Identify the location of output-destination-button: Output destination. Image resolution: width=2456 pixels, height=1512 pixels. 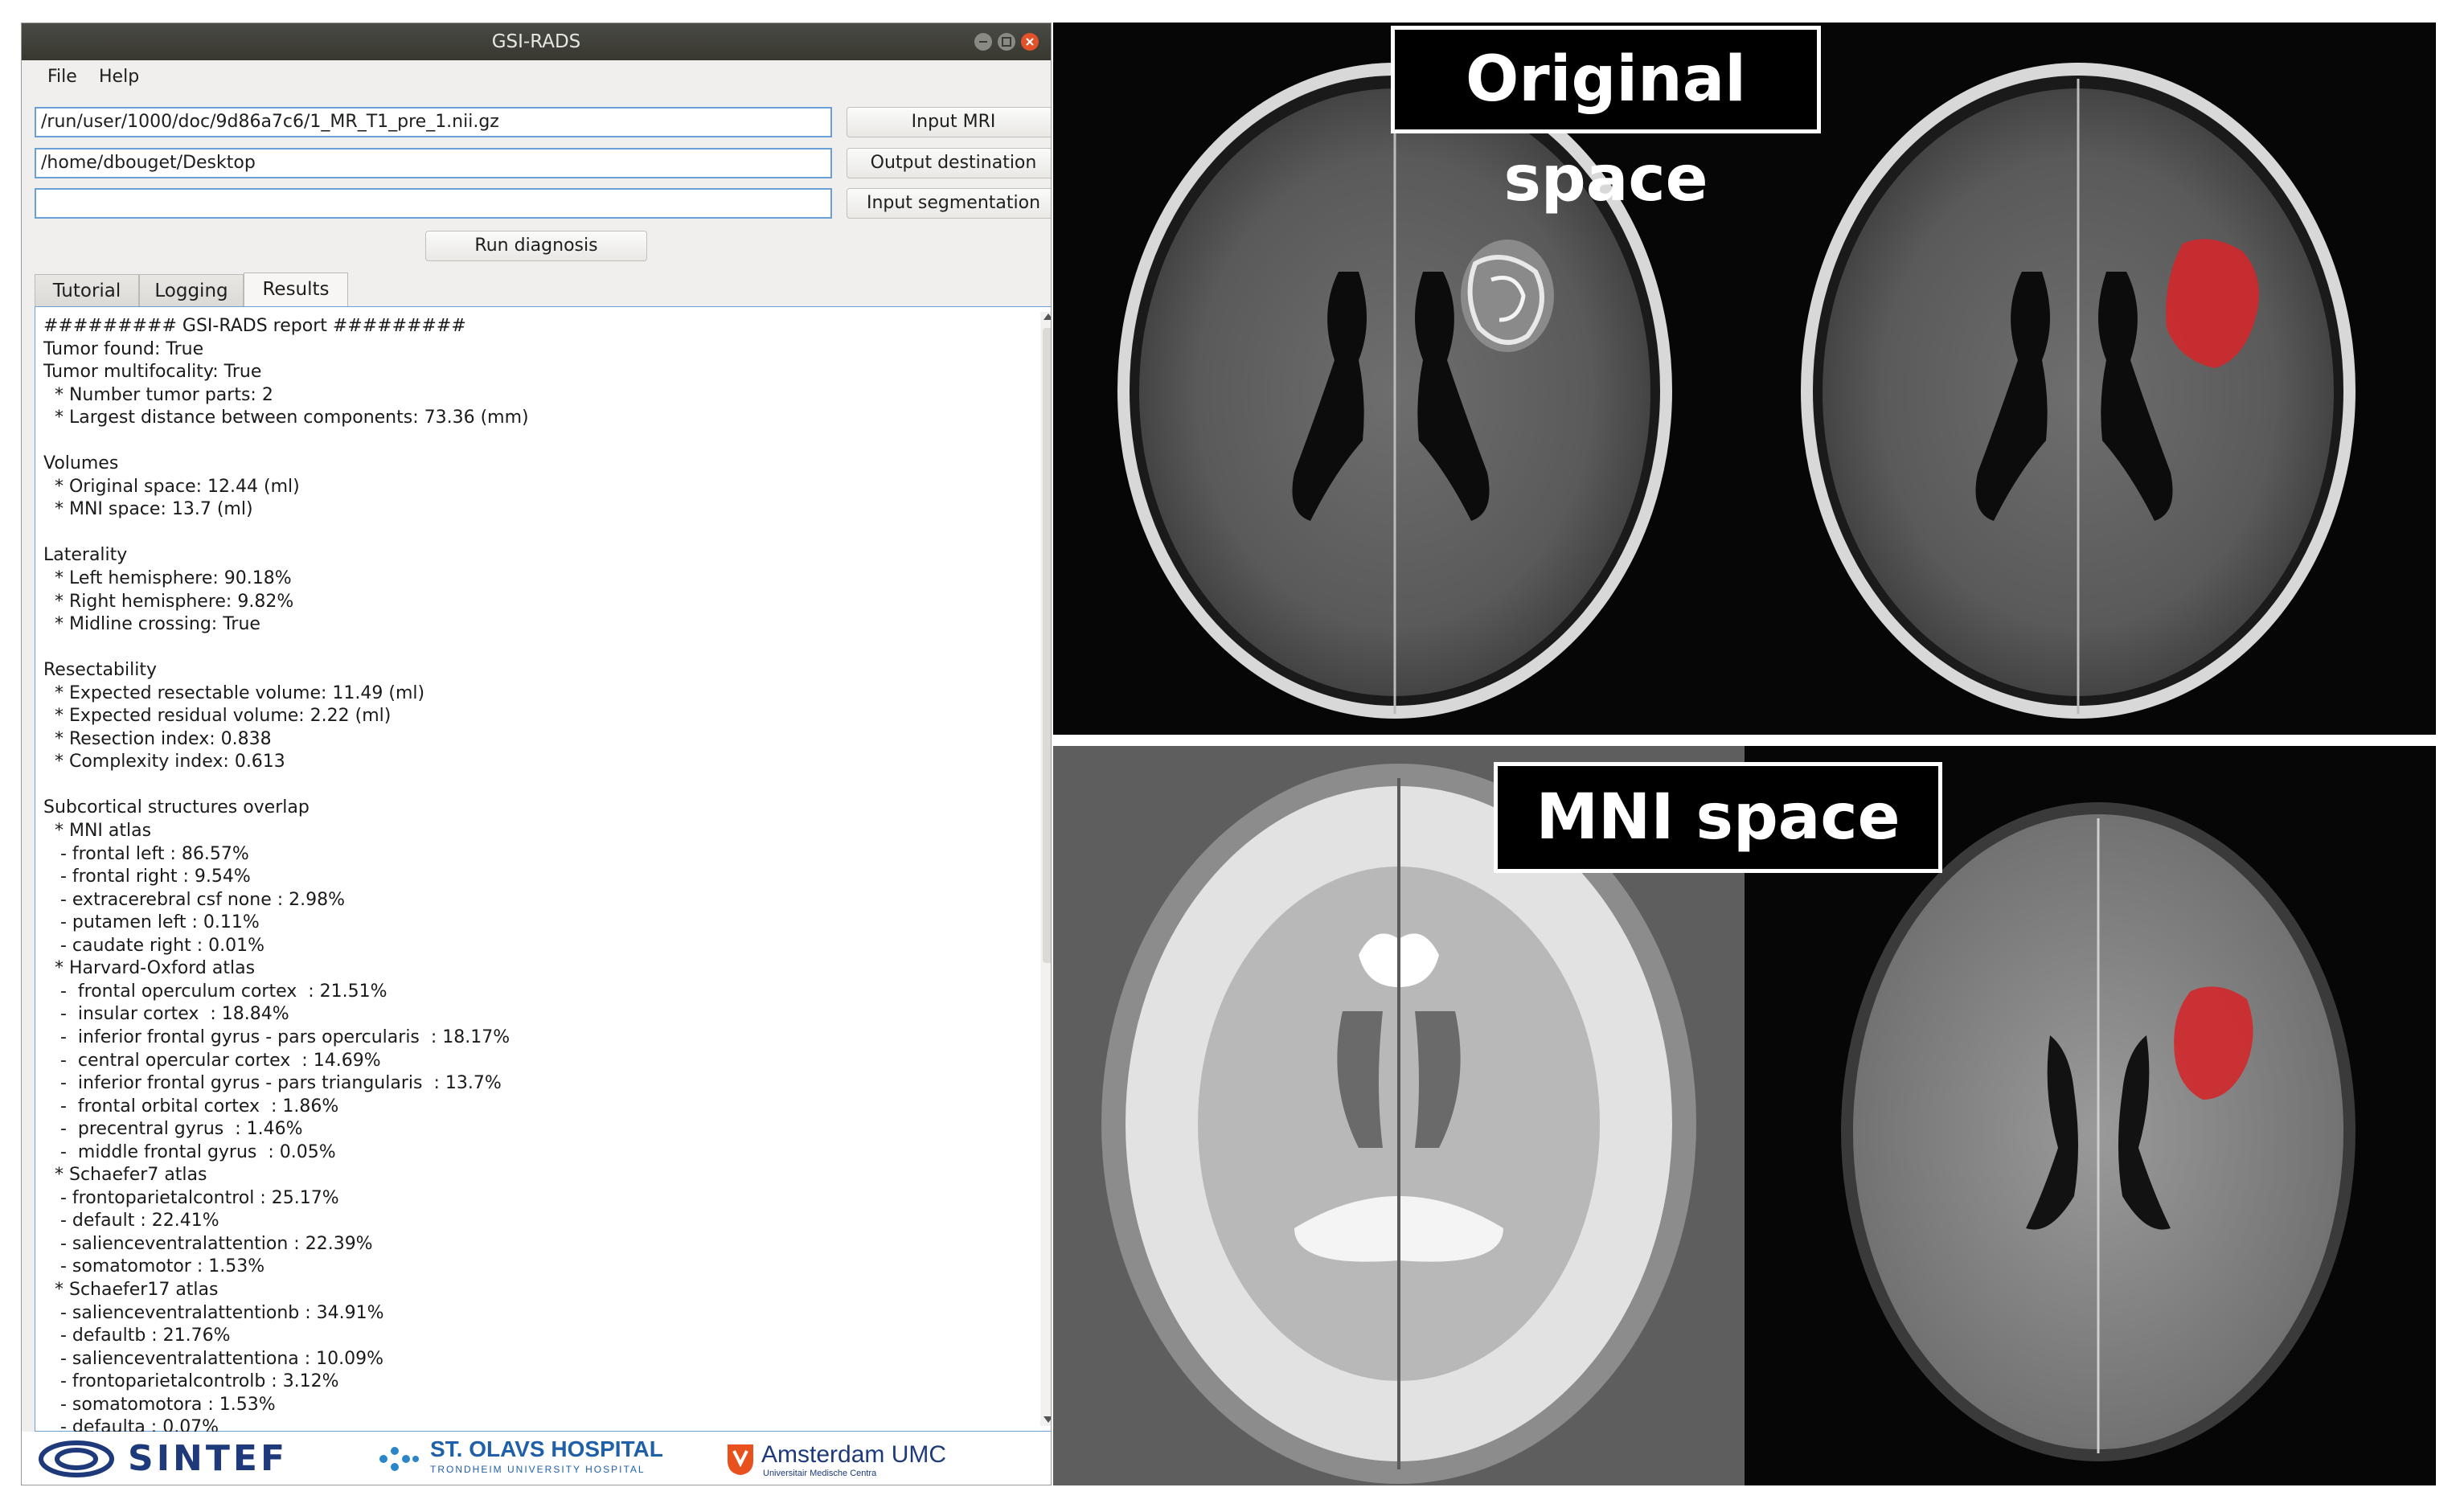
(949, 163).